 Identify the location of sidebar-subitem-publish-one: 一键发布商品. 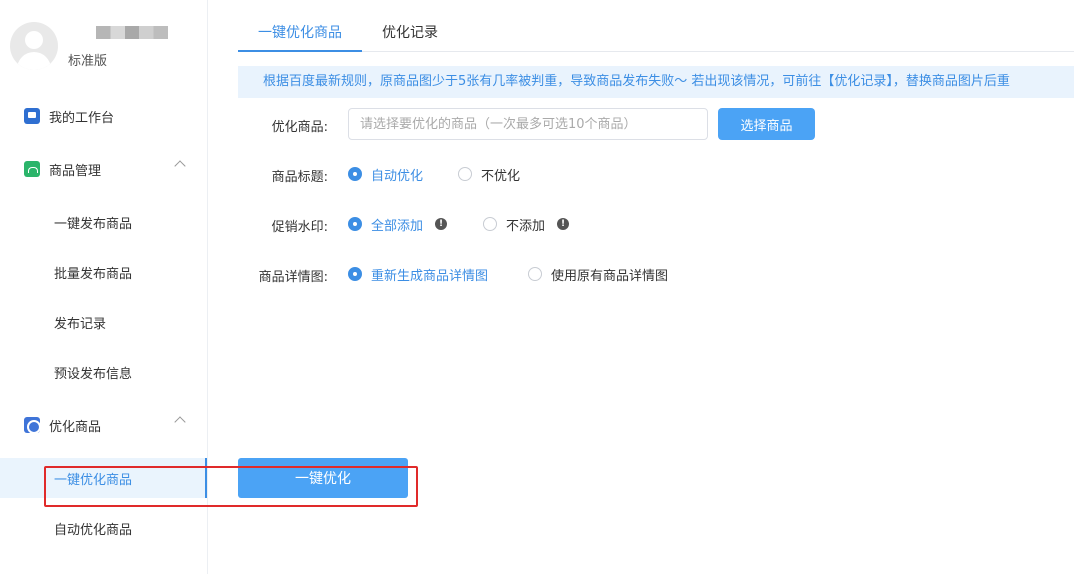
(103, 222).